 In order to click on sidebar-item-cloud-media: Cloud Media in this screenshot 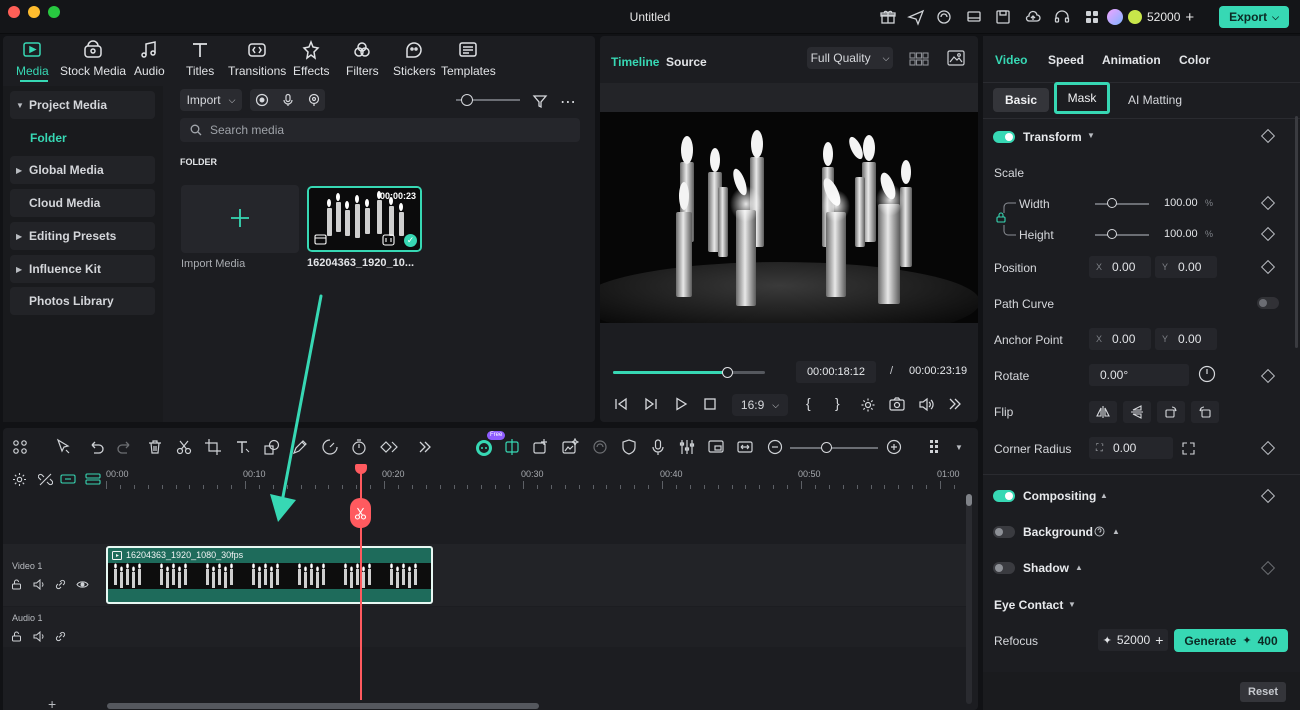, I will do `click(82, 203)`.